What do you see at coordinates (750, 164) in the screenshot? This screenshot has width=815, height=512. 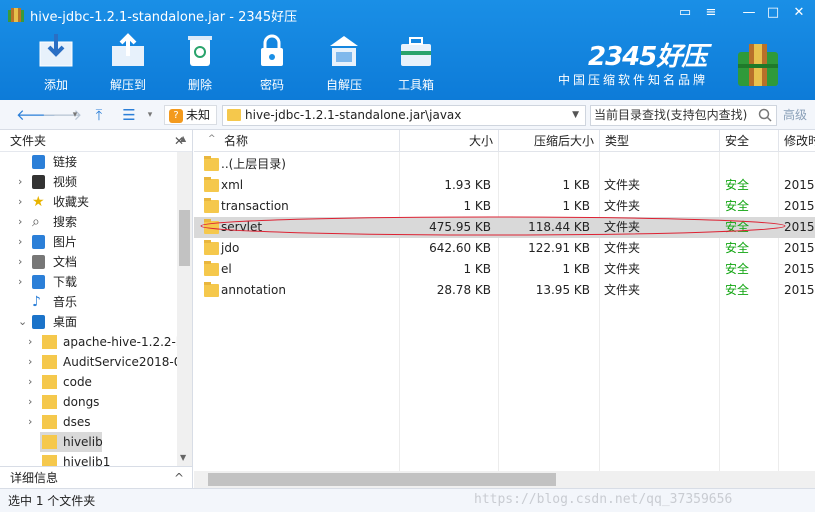 I see `cell-safety` at bounding box center [750, 164].